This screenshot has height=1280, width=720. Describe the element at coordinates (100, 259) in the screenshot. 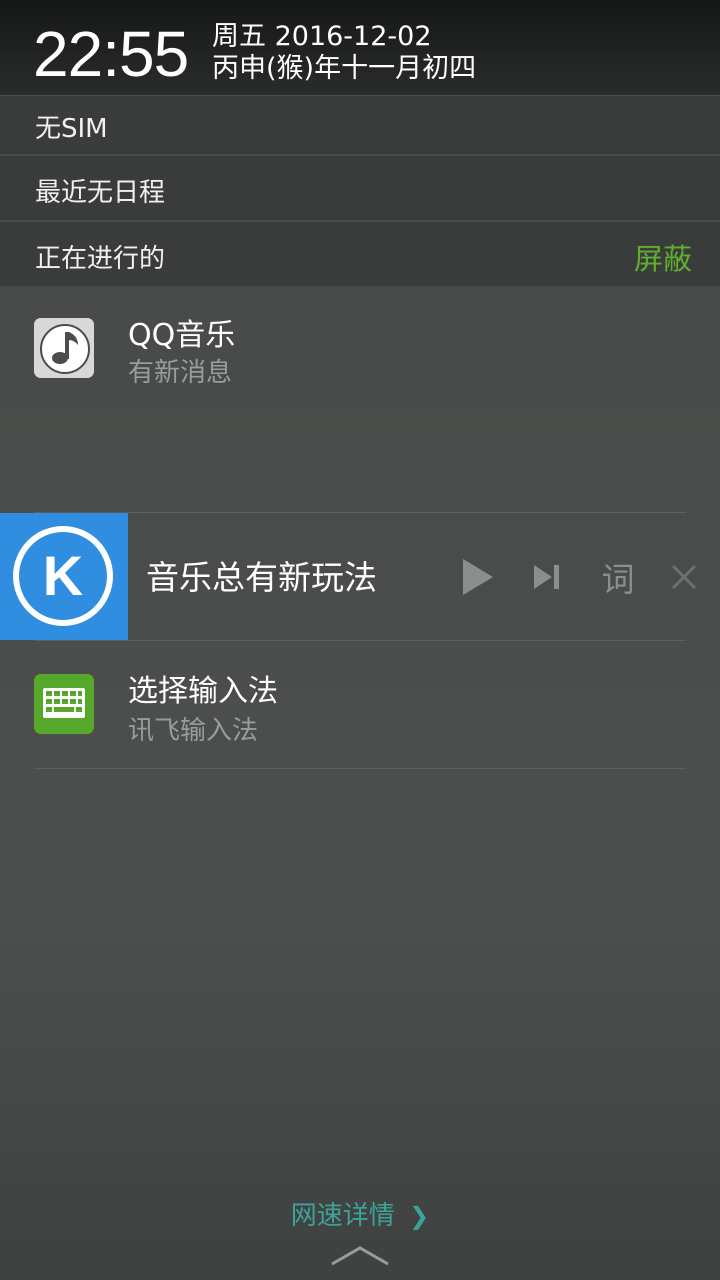

I see `ongoing-label: 正在进行的` at that location.